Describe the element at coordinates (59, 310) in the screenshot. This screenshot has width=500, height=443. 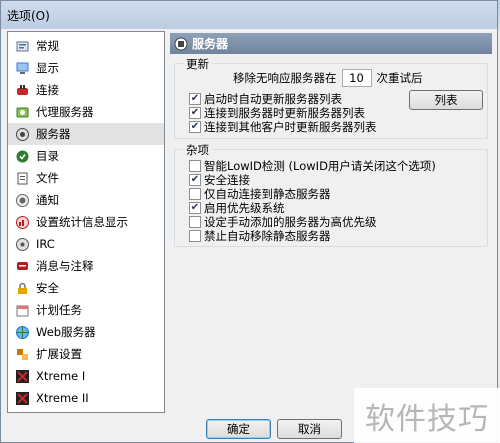
I see `sidebar-item-label: 计划任务` at that location.